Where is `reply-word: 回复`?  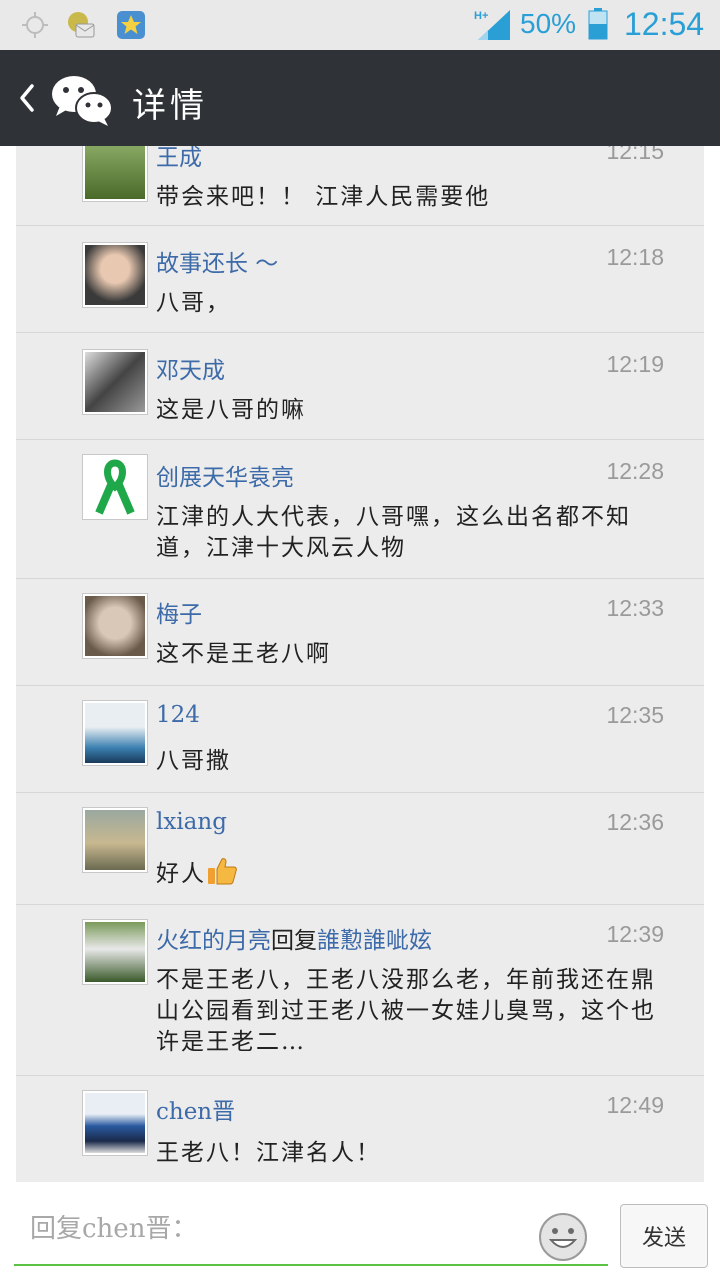 reply-word: 回复 is located at coordinates (294, 941).